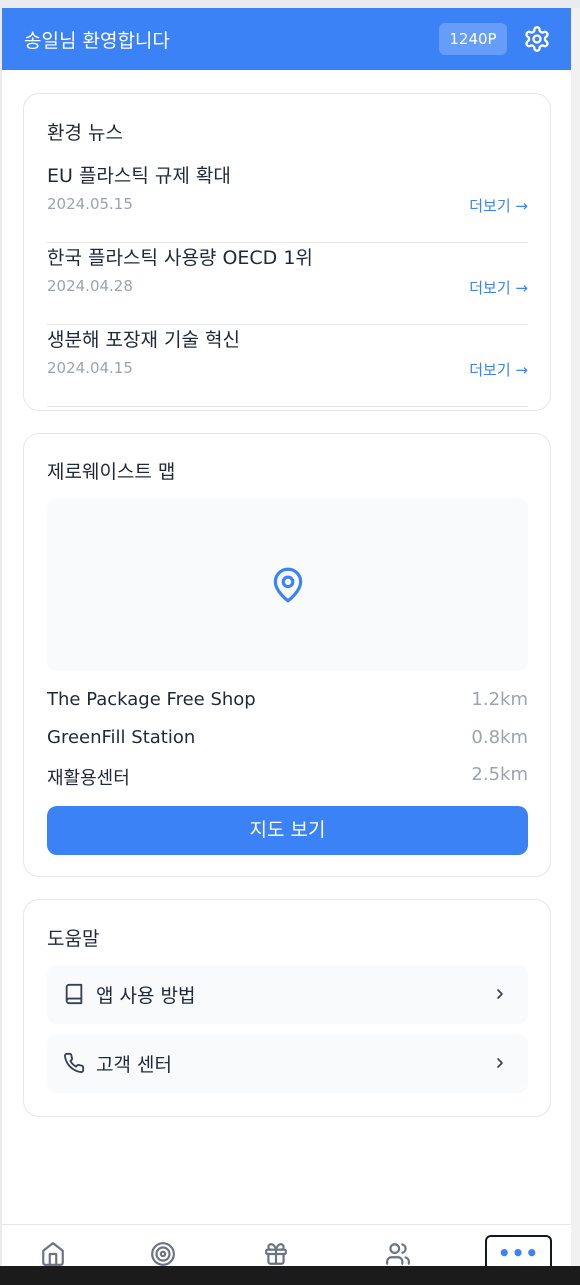 The width and height of the screenshot is (580, 1285). I want to click on view-map-button: 지도 보기, so click(287, 830).